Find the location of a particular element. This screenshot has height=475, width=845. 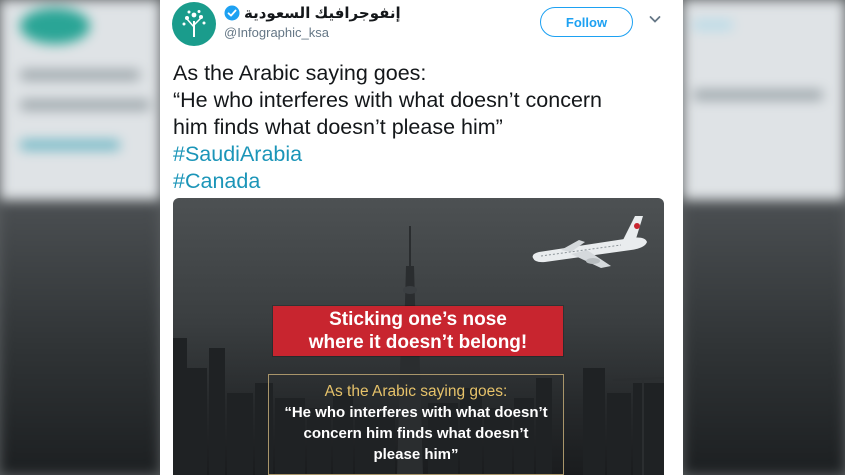

hashtag-link: #SaudiArabia is located at coordinates (423, 154).